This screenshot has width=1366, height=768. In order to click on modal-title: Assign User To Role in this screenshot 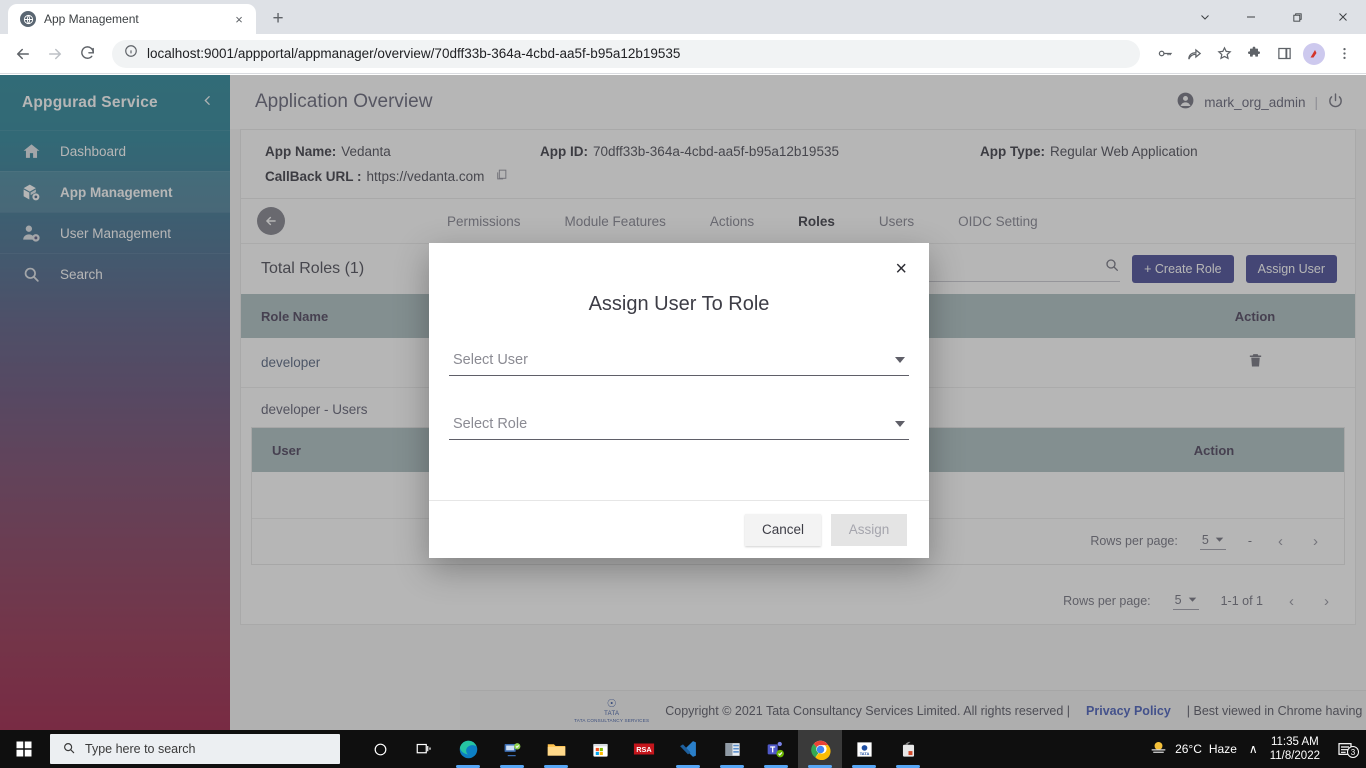, I will do `click(679, 304)`.